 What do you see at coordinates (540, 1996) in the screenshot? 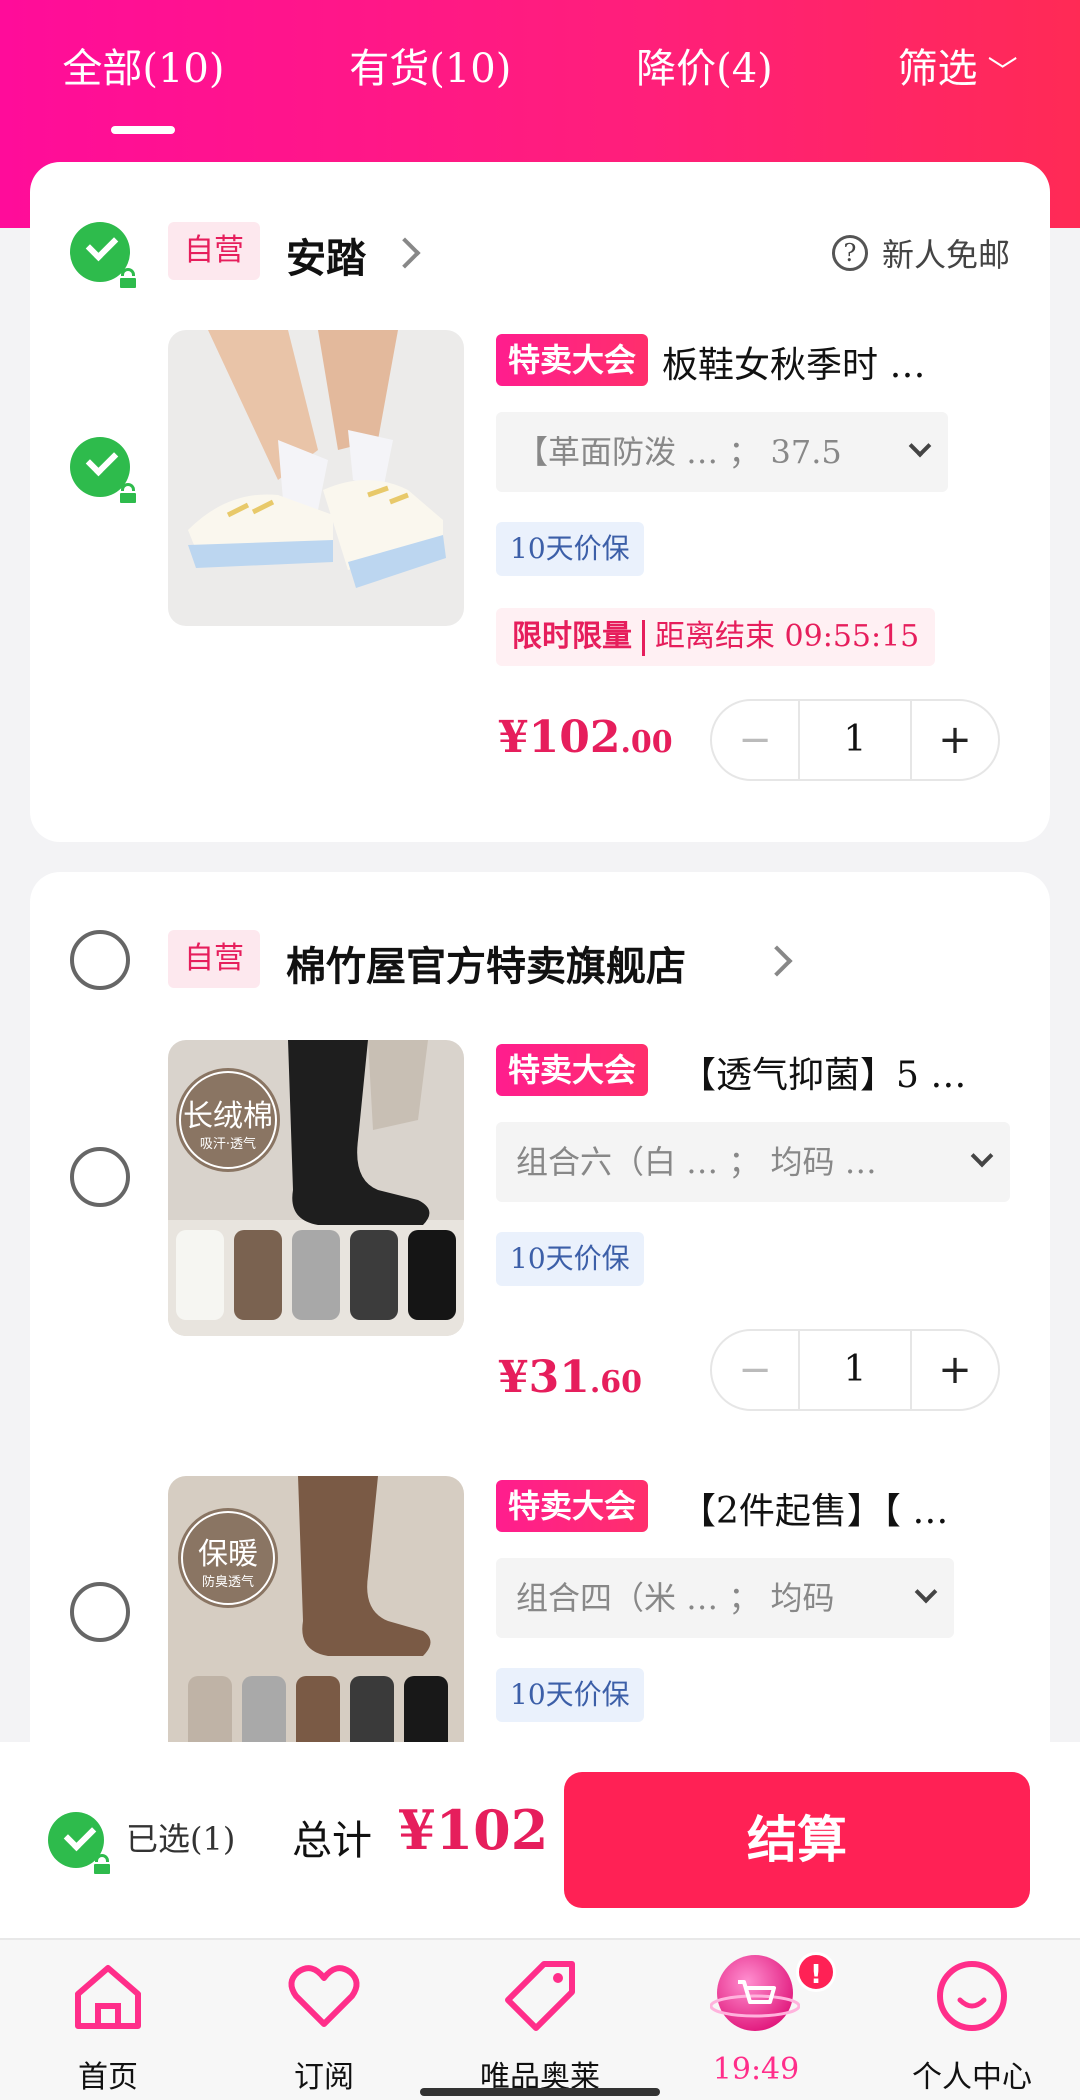
I see `tag-icon` at bounding box center [540, 1996].